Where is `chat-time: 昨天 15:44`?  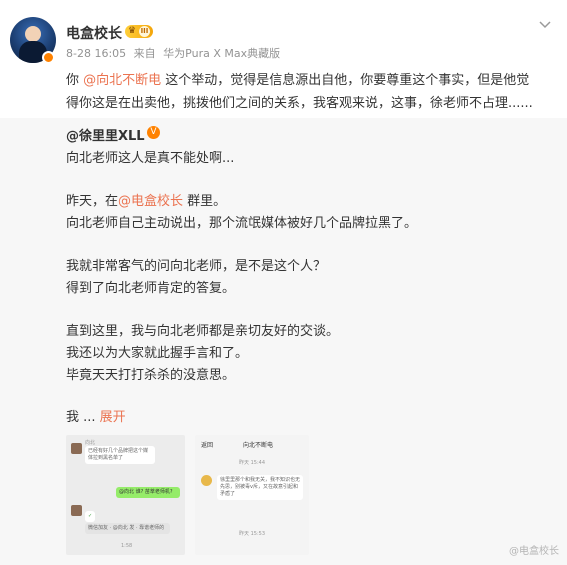
chat-time: 昨天 15:44 is located at coordinates (252, 463).